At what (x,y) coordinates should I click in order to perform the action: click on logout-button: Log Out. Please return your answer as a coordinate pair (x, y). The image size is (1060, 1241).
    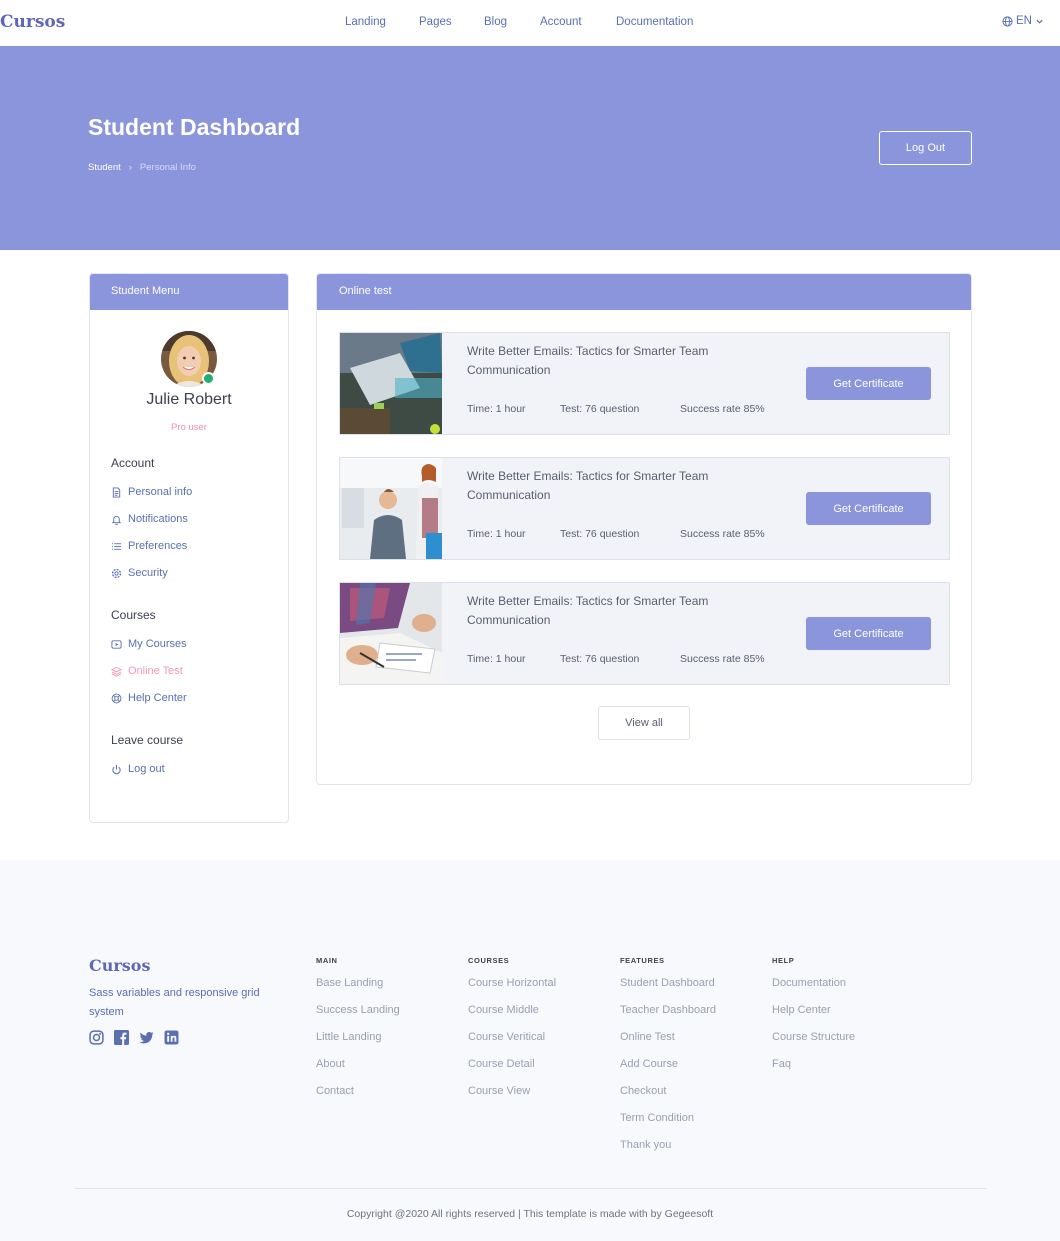
    Looking at the image, I should click on (925, 148).